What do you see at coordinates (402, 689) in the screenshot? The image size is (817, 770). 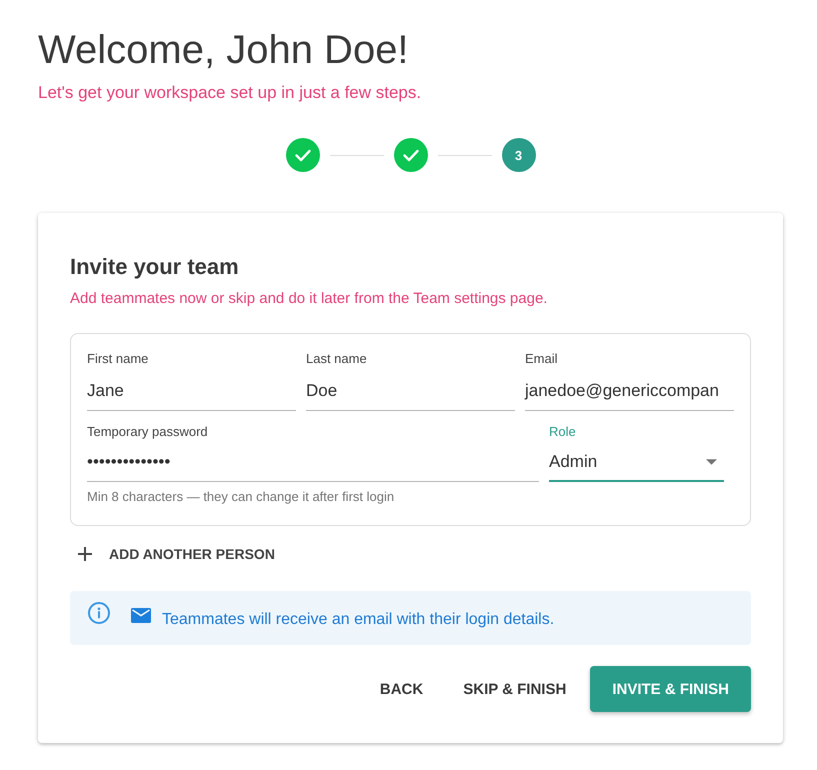 I see `text-button: BACK` at bounding box center [402, 689].